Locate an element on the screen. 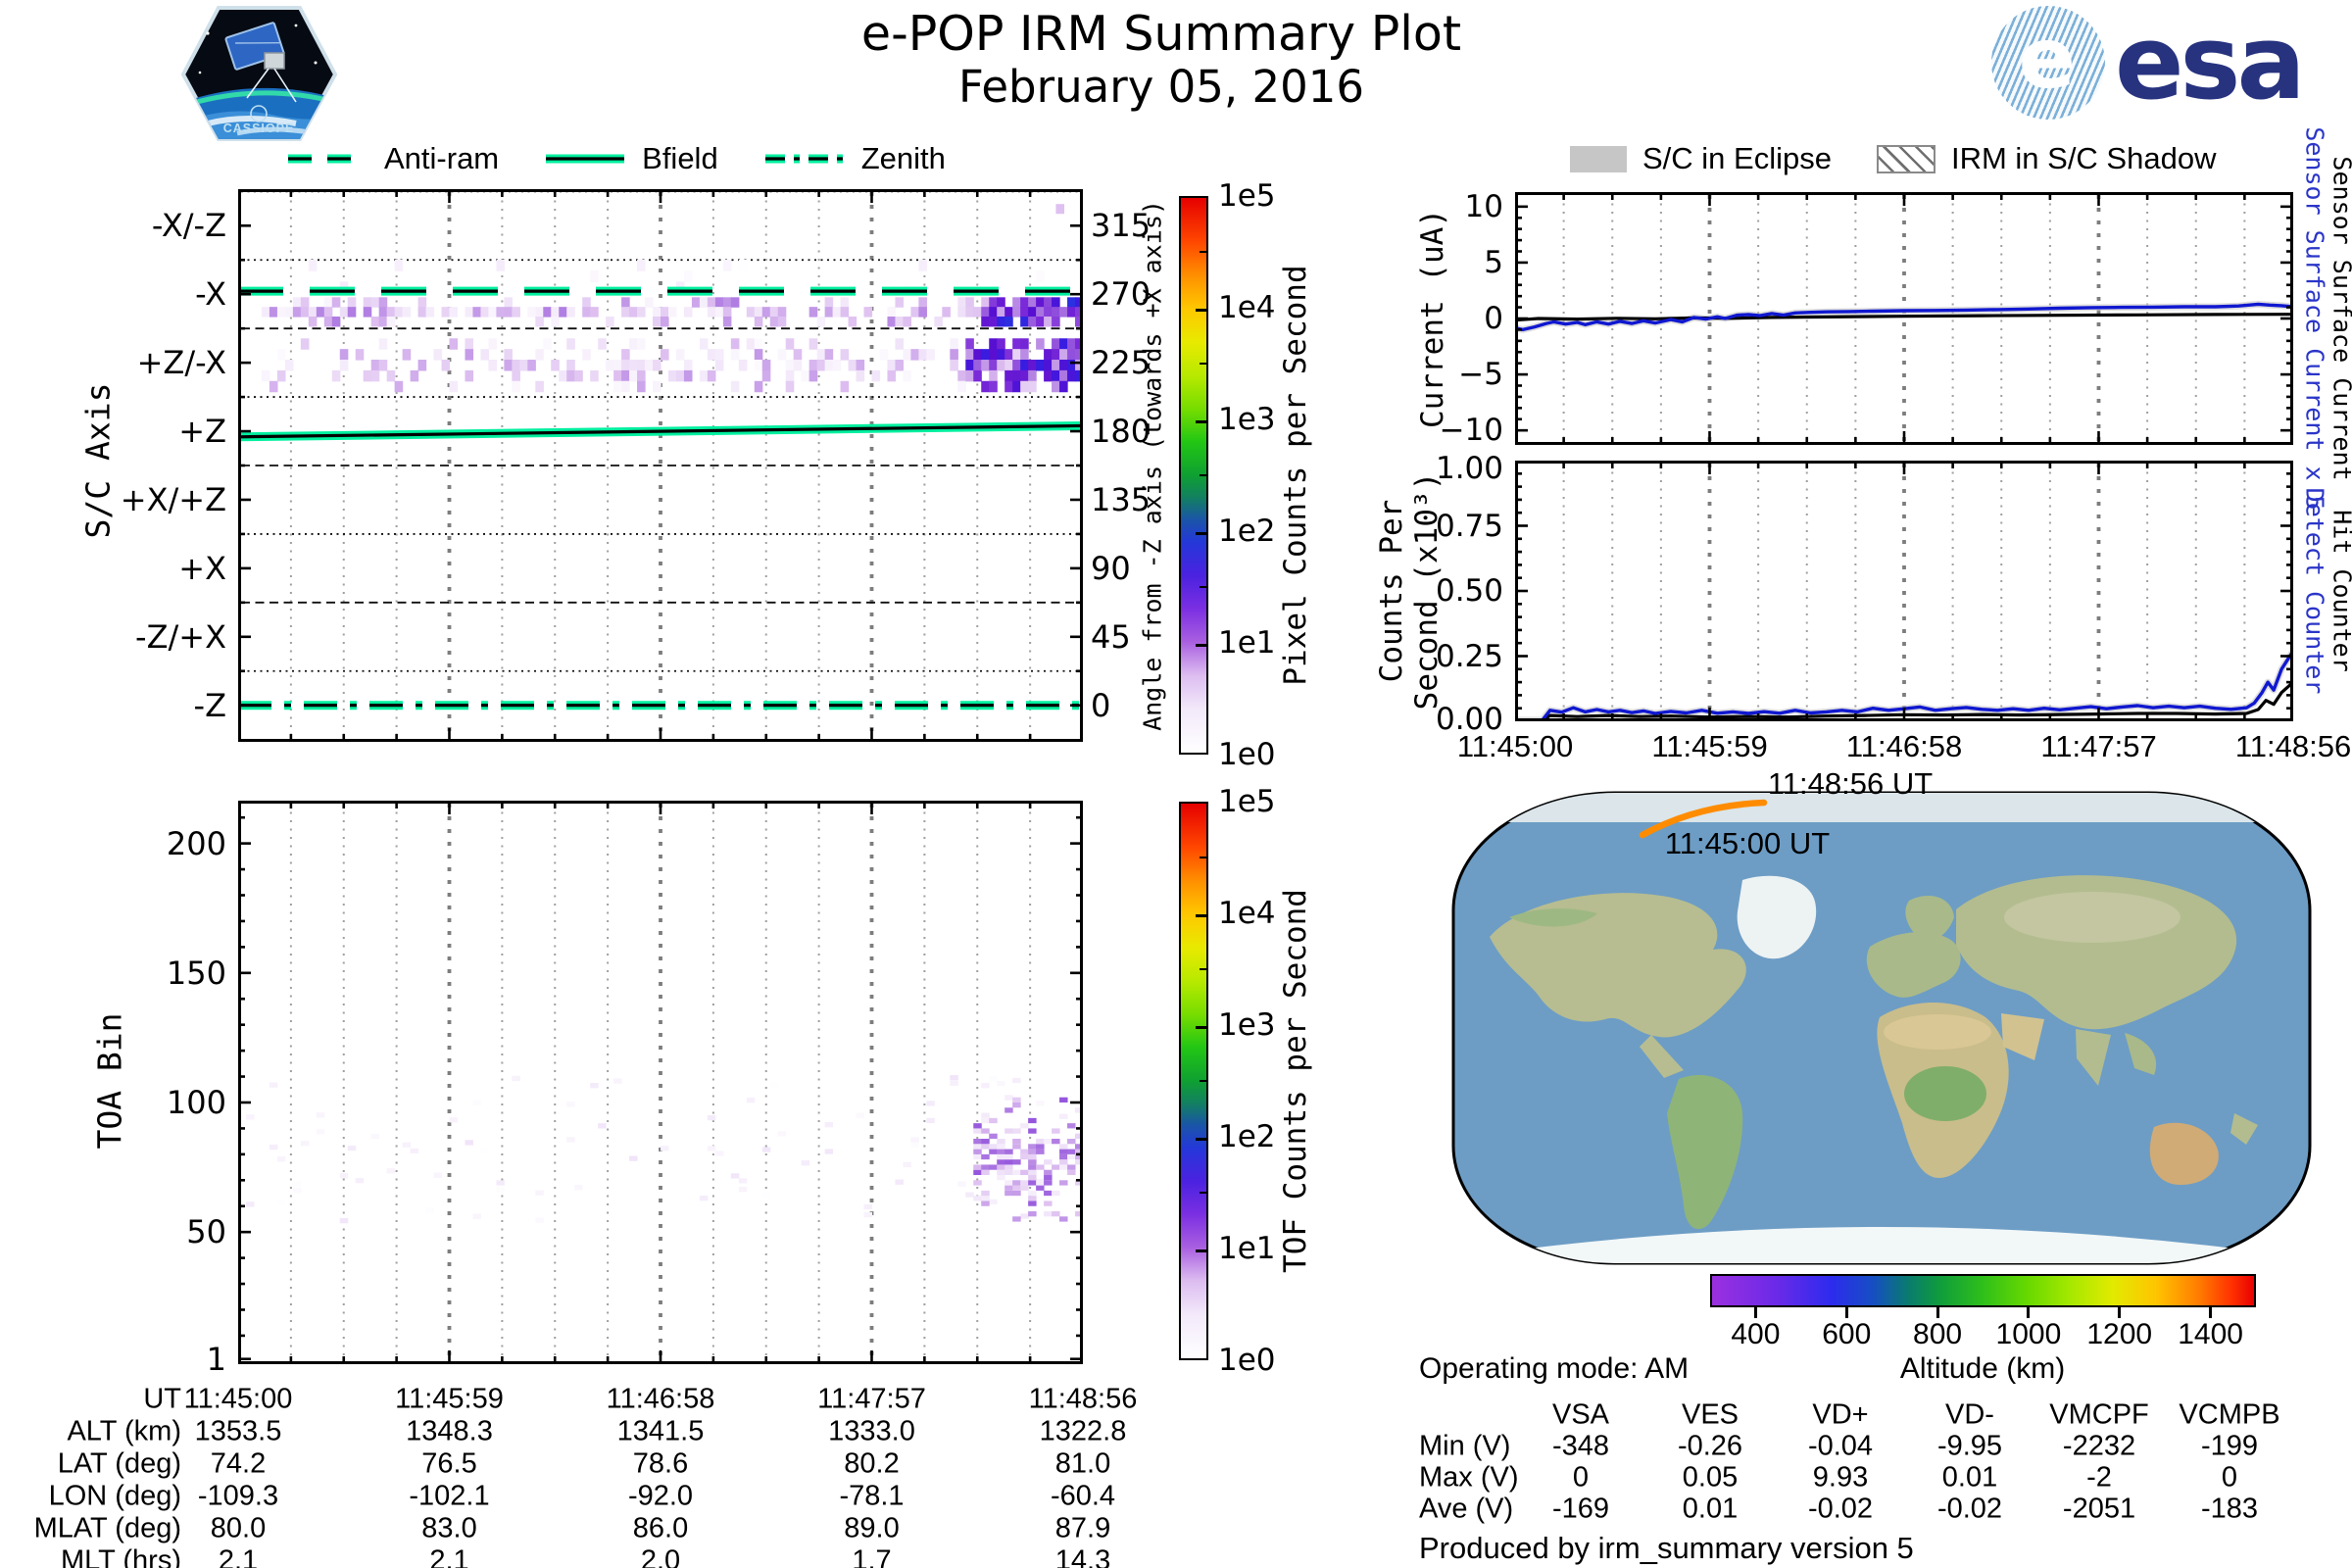 The height and width of the screenshot is (1568, 2352). cassiope-label: CASSIOPE is located at coordinates (259, 128).